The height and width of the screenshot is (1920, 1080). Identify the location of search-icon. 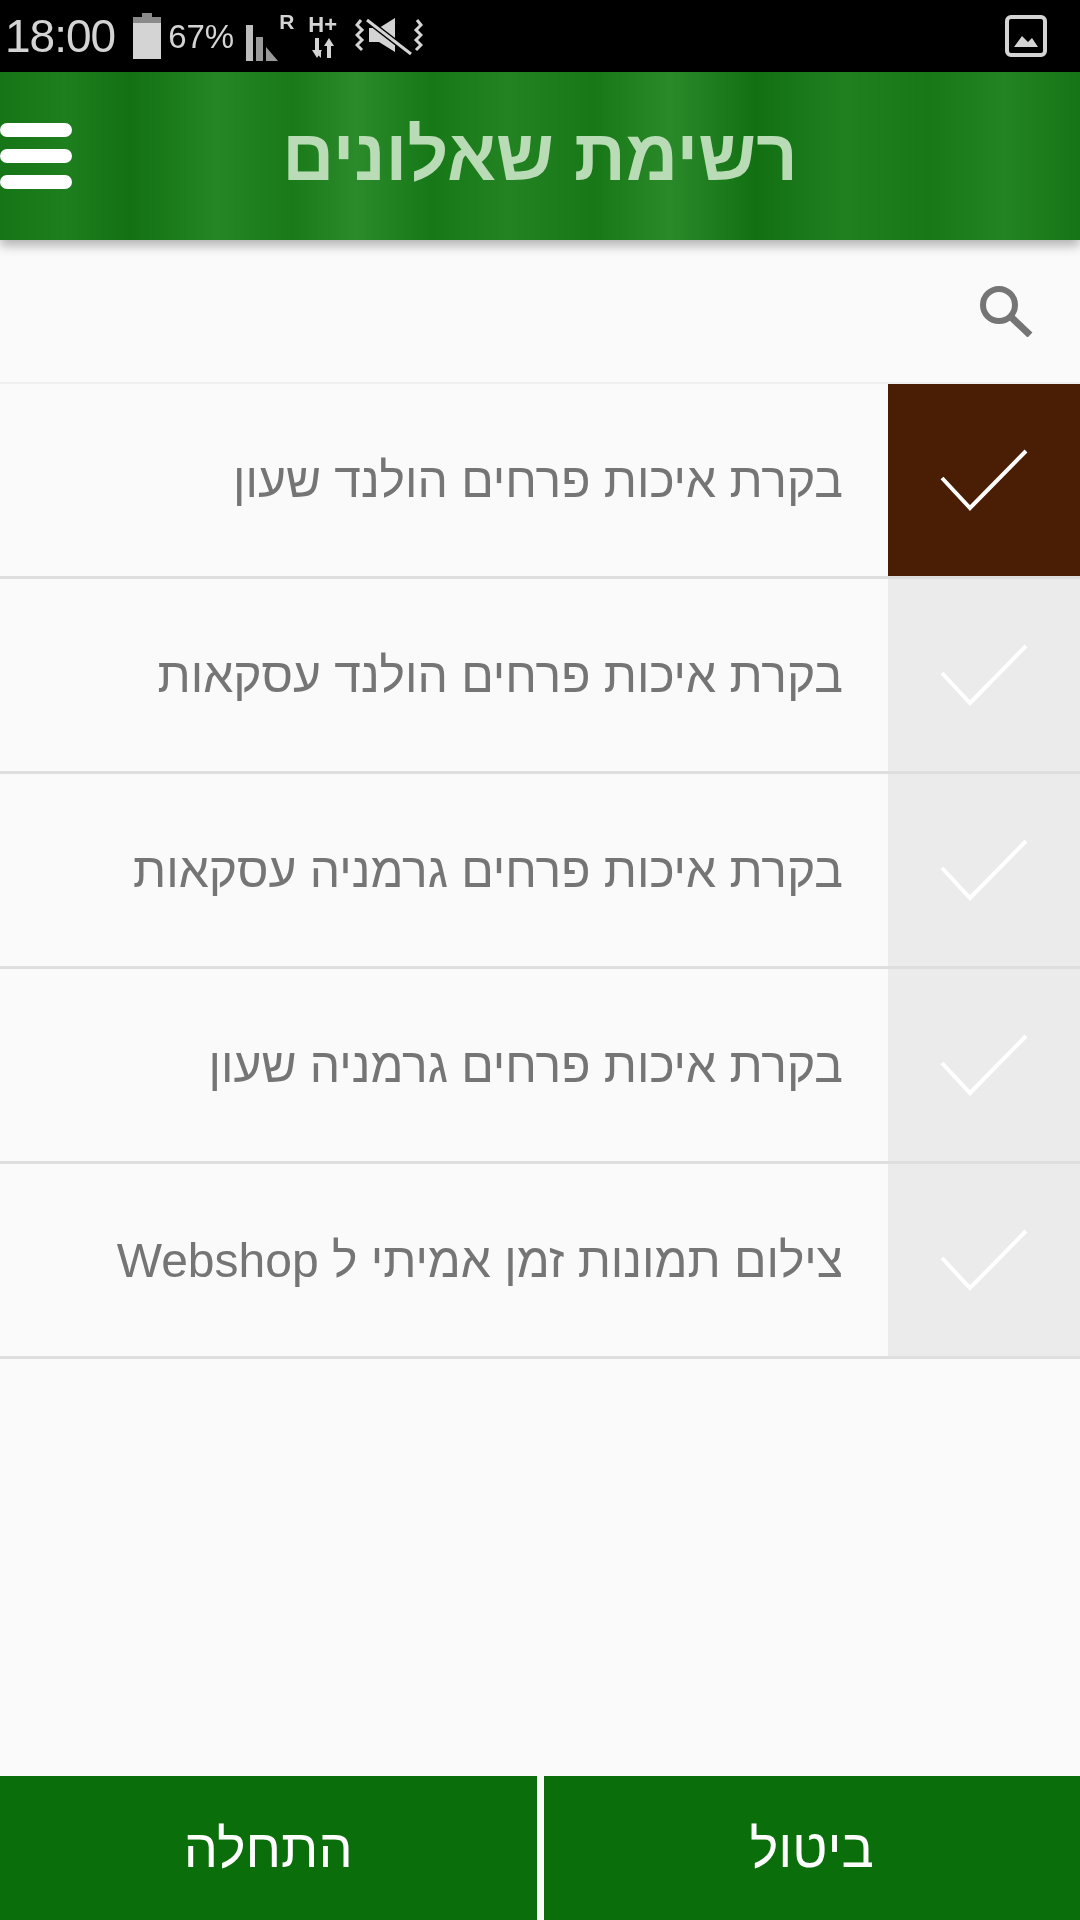
(1006, 311).